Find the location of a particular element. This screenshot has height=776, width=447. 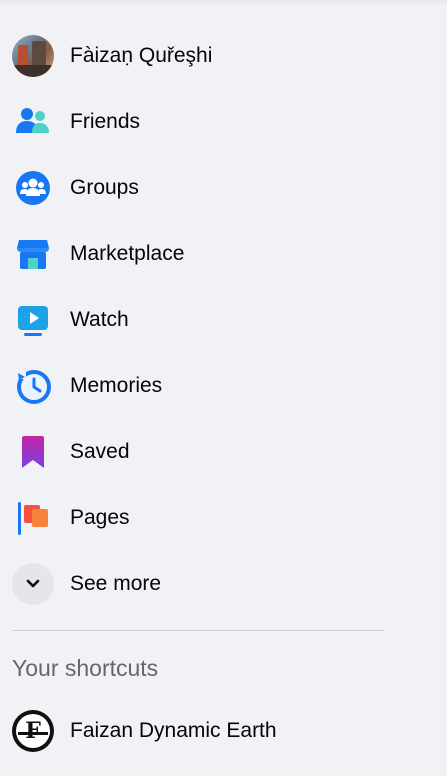

watch-icon is located at coordinates (33, 320).